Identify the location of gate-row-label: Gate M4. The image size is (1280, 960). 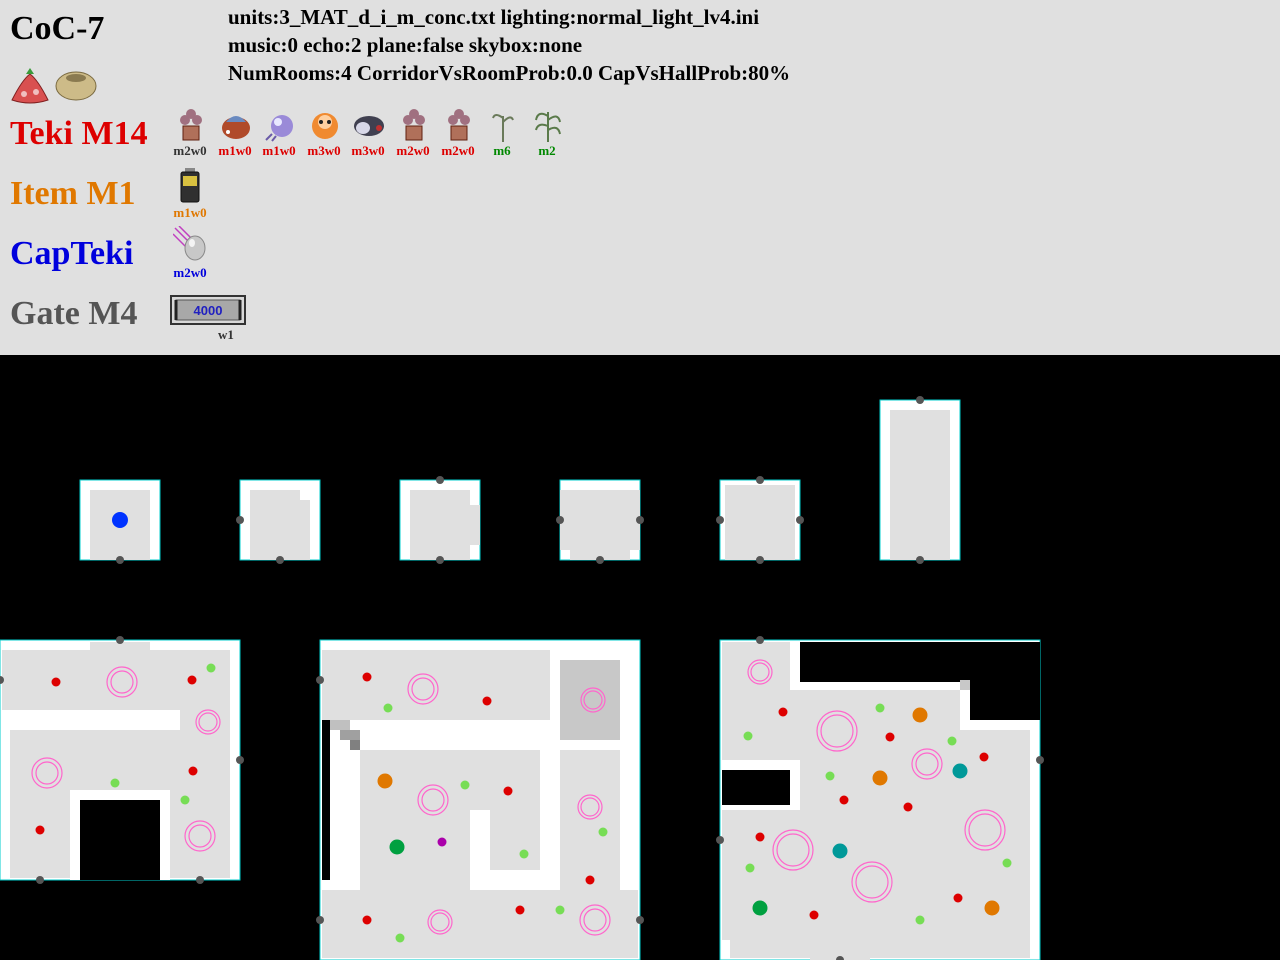
(74, 313).